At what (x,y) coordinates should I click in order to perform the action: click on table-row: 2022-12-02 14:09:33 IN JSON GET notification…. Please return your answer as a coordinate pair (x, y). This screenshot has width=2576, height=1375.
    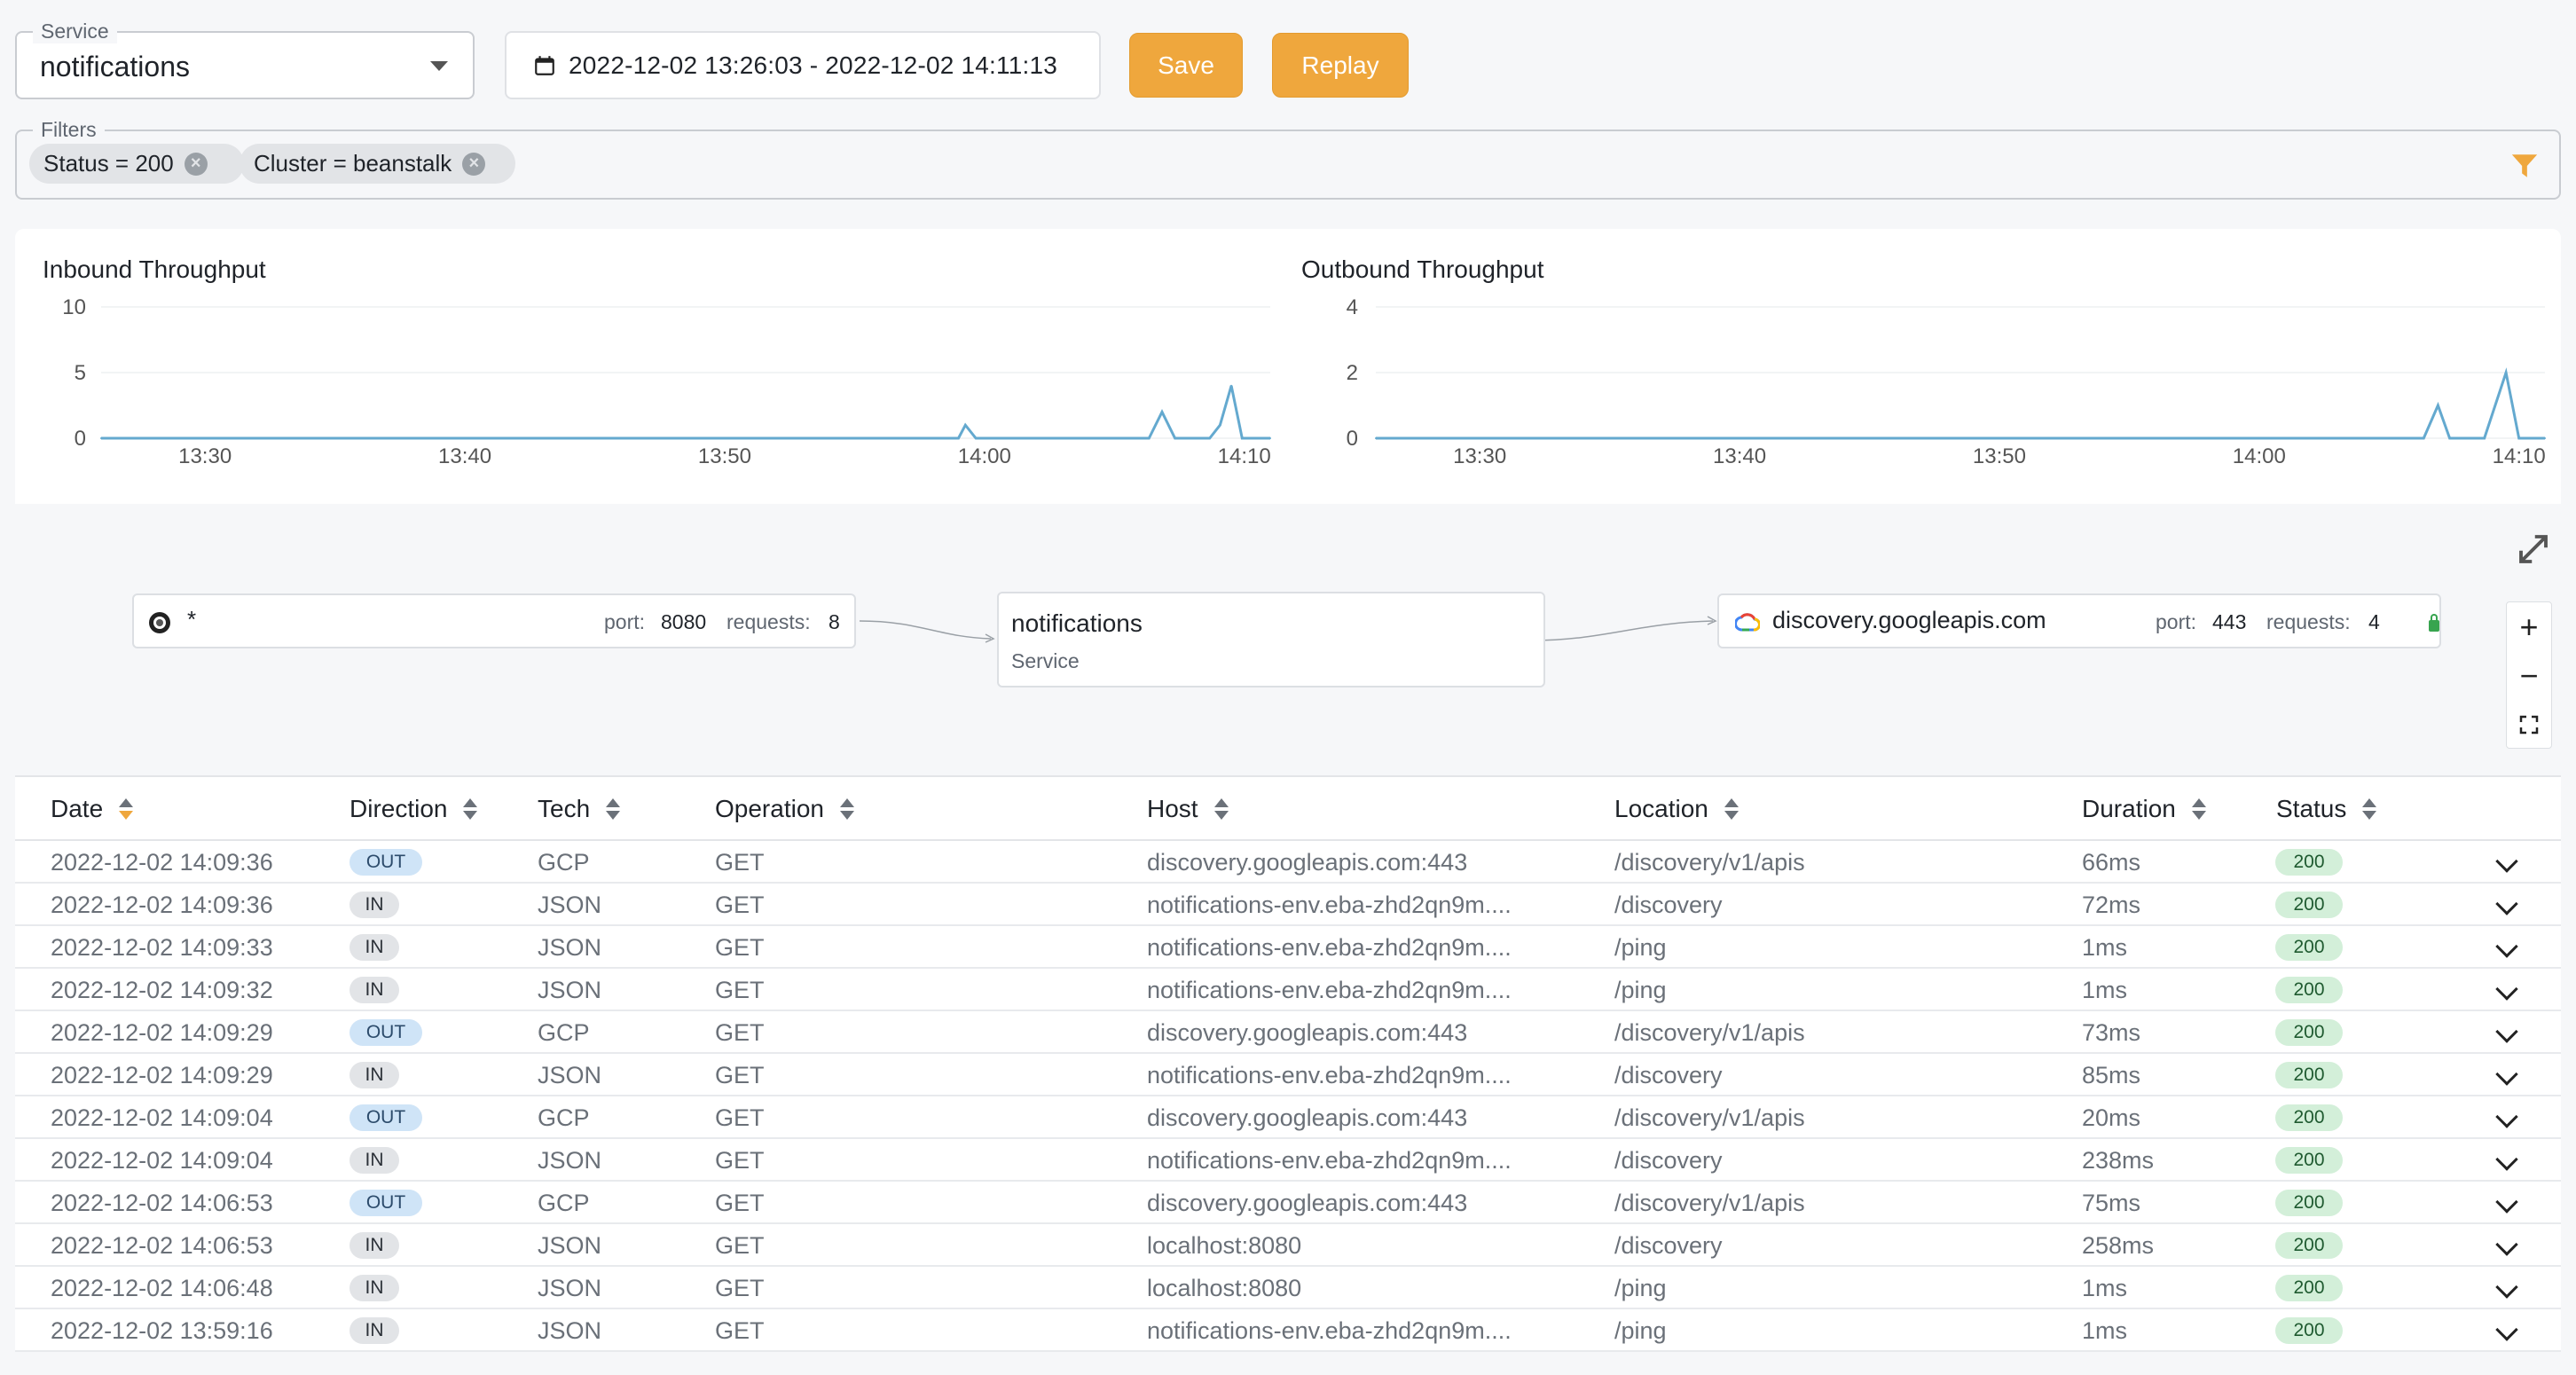
    Looking at the image, I should click on (1288, 947).